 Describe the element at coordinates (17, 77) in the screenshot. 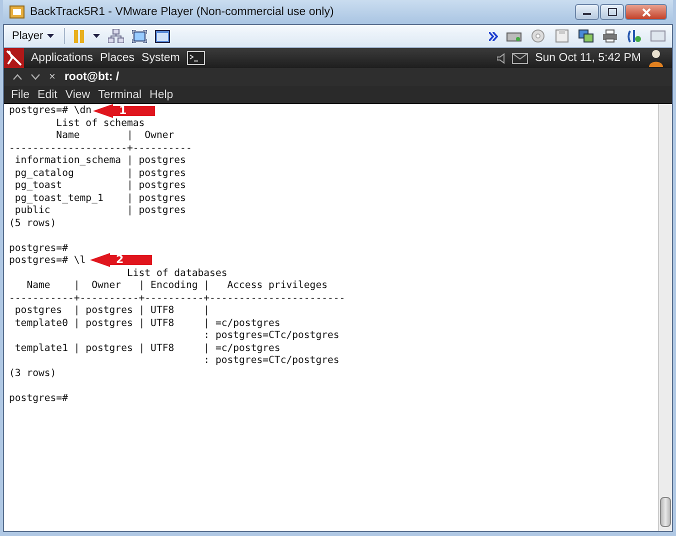

I see `chevron-up-icon` at that location.